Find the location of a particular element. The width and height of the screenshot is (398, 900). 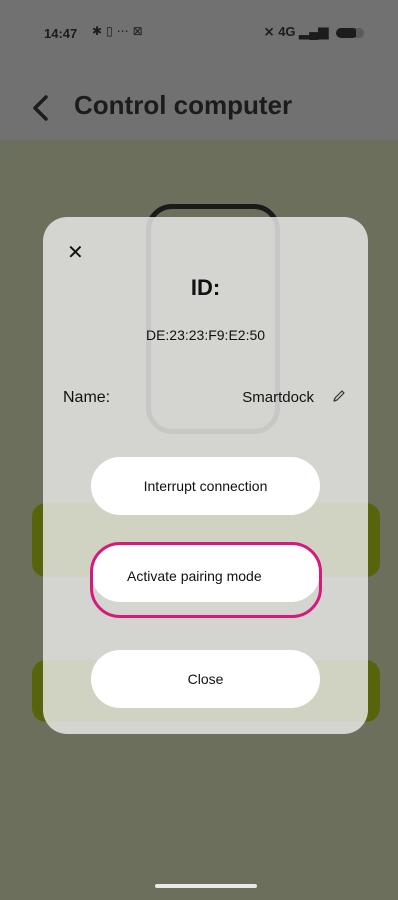

back-arrow-icon is located at coordinates (41, 108).